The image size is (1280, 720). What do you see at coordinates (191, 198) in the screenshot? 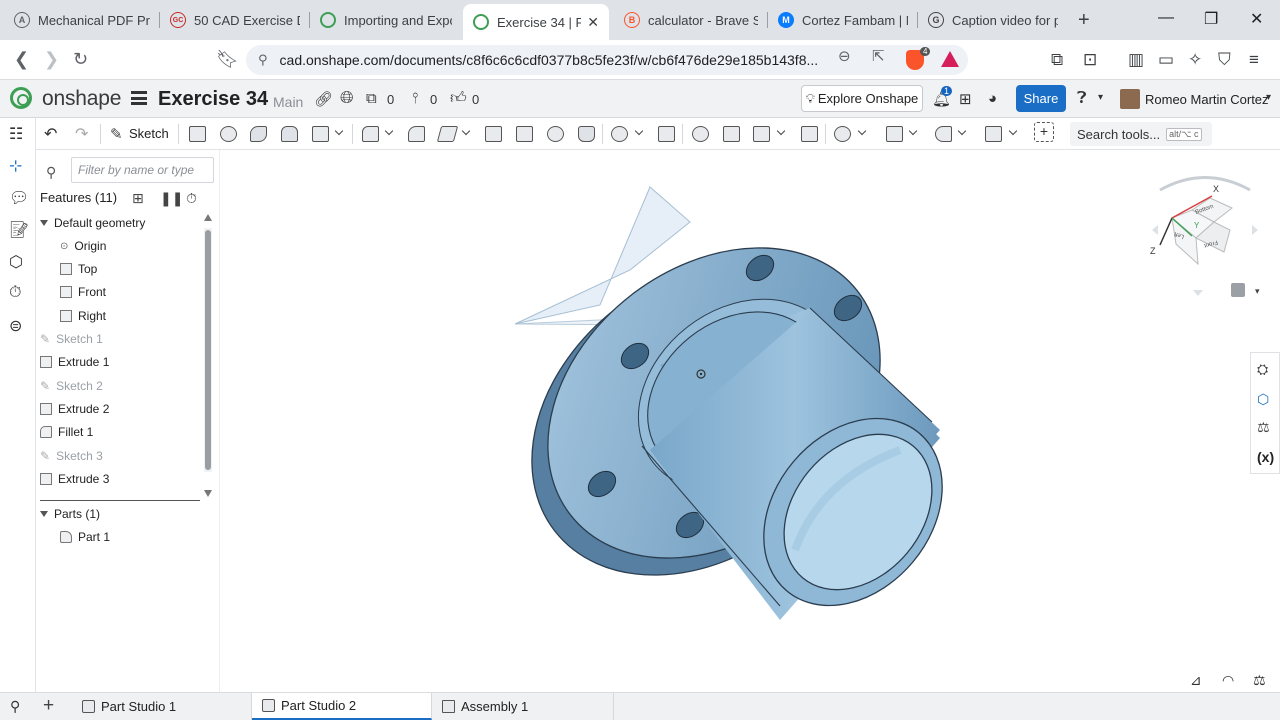
I see `rebuild-timer-icon: ⏱︎` at bounding box center [191, 198].